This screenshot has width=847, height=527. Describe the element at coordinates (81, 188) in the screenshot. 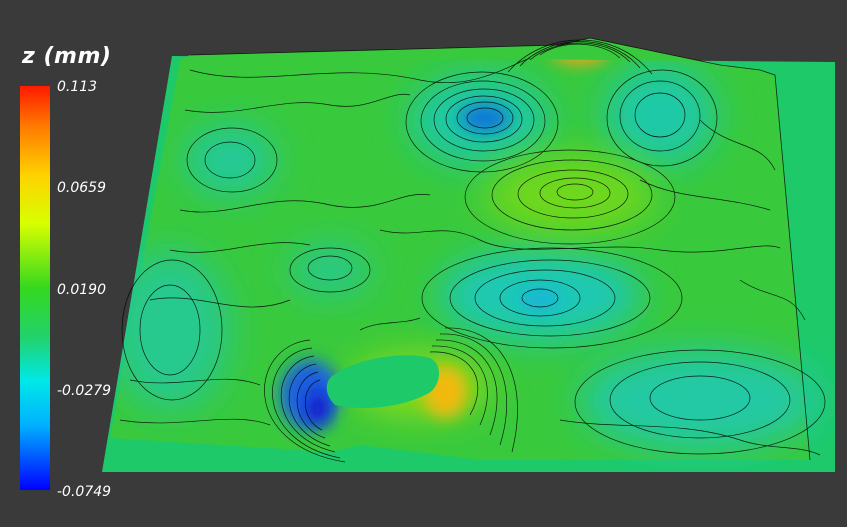

I see `colorbar-tick: 0.0659` at that location.